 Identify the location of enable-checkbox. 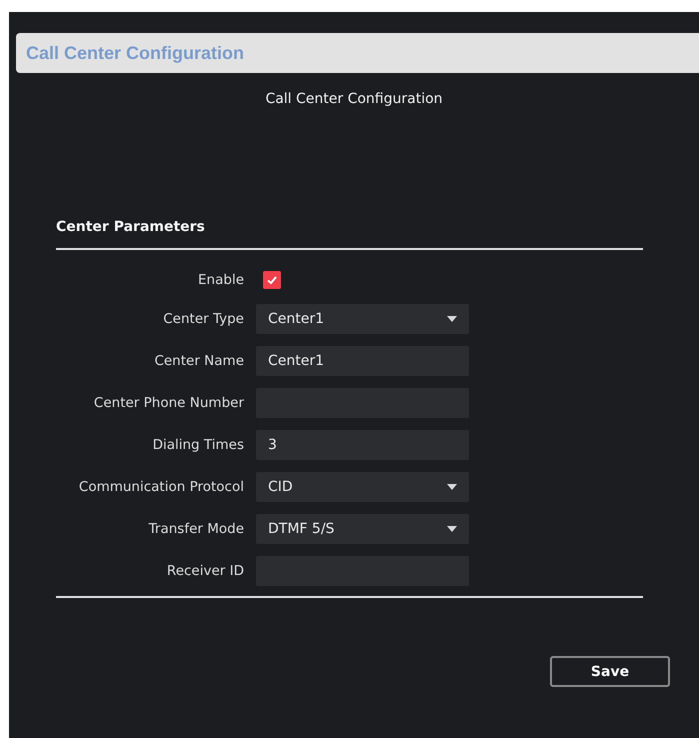
(272, 280).